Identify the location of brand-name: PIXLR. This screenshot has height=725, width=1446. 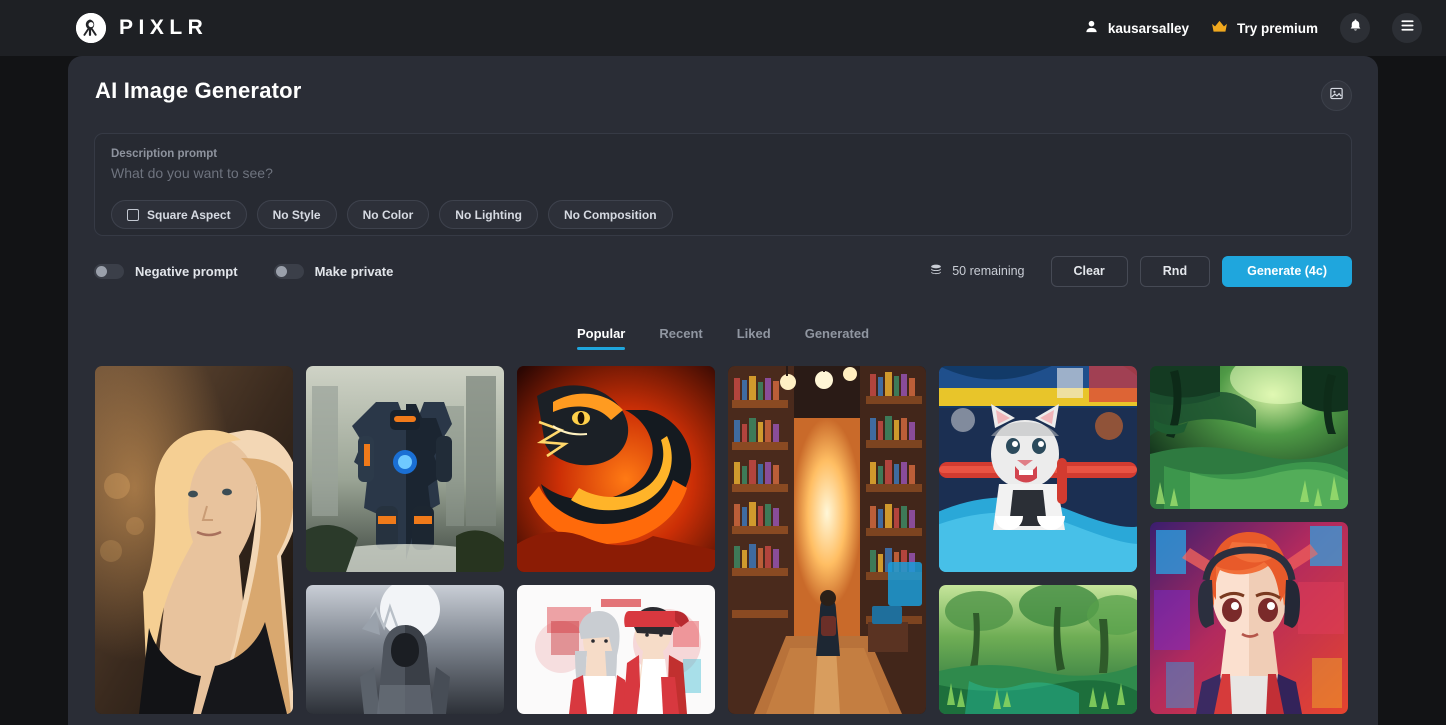
(164, 27).